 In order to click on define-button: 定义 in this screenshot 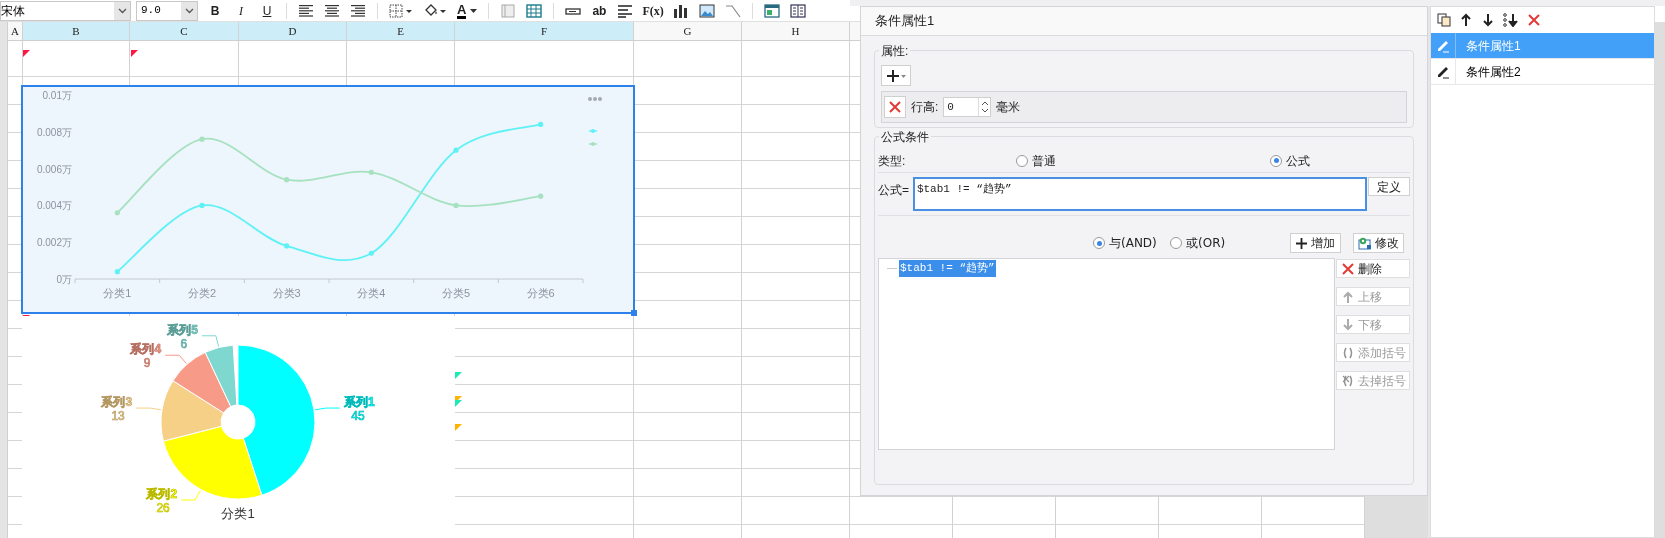, I will do `click(1389, 186)`.